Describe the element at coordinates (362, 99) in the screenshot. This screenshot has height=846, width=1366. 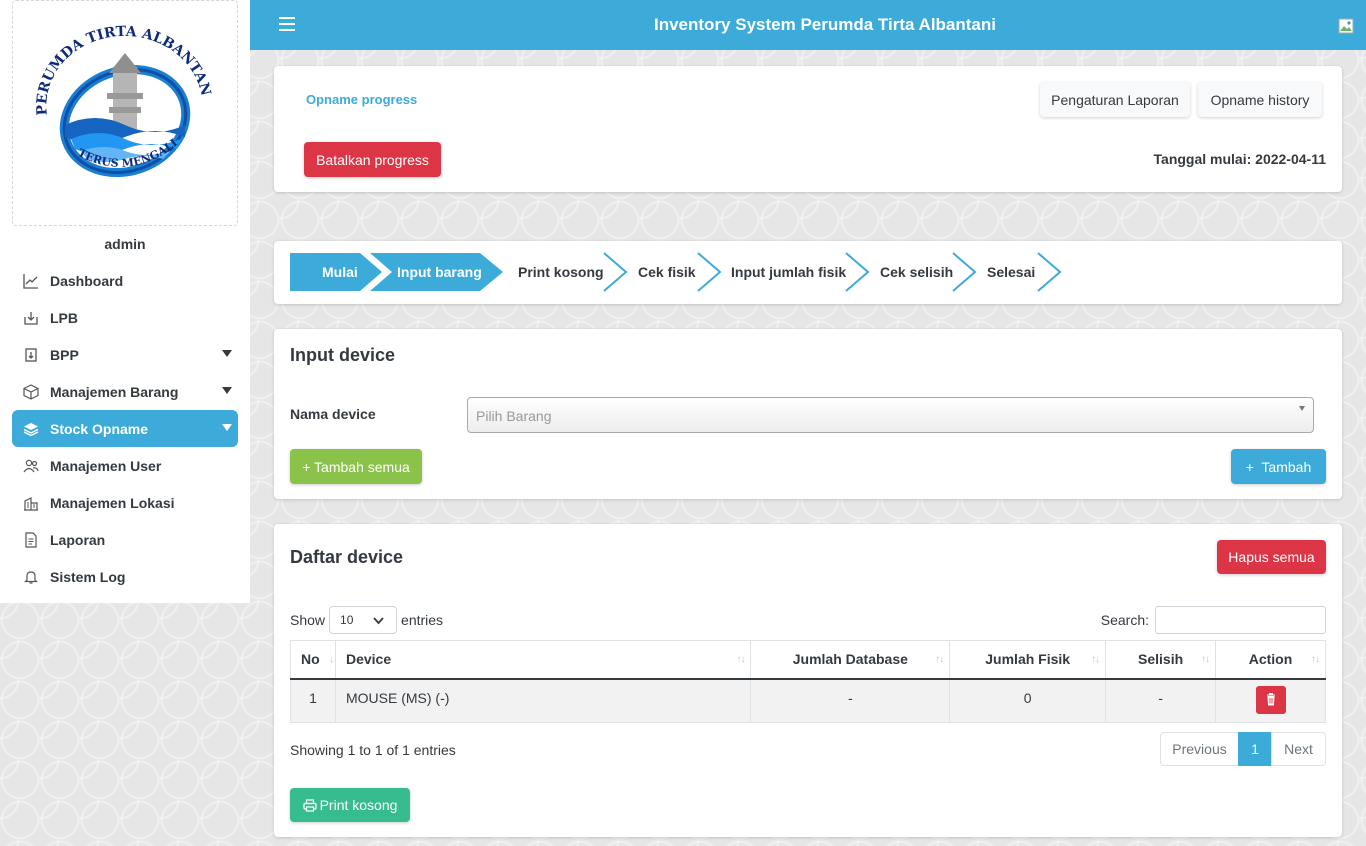
I see `opname-progress-title: Opname progress` at that location.